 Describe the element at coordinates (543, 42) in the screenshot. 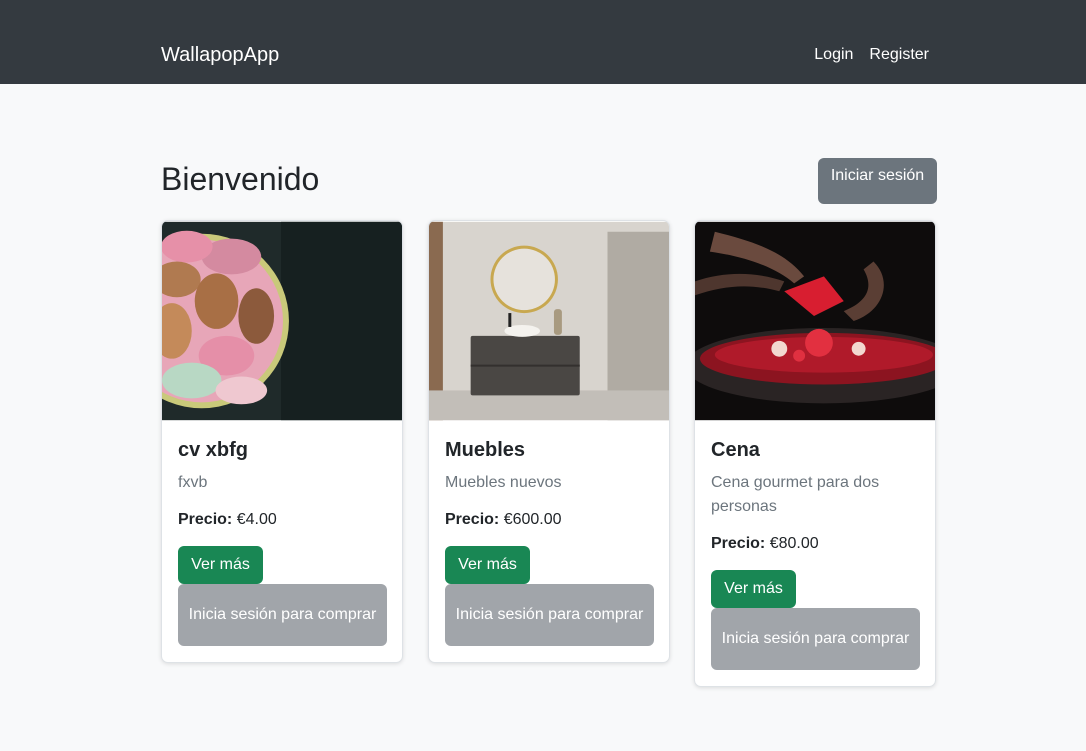

I see `navbar: WallapopApp Login Register` at that location.